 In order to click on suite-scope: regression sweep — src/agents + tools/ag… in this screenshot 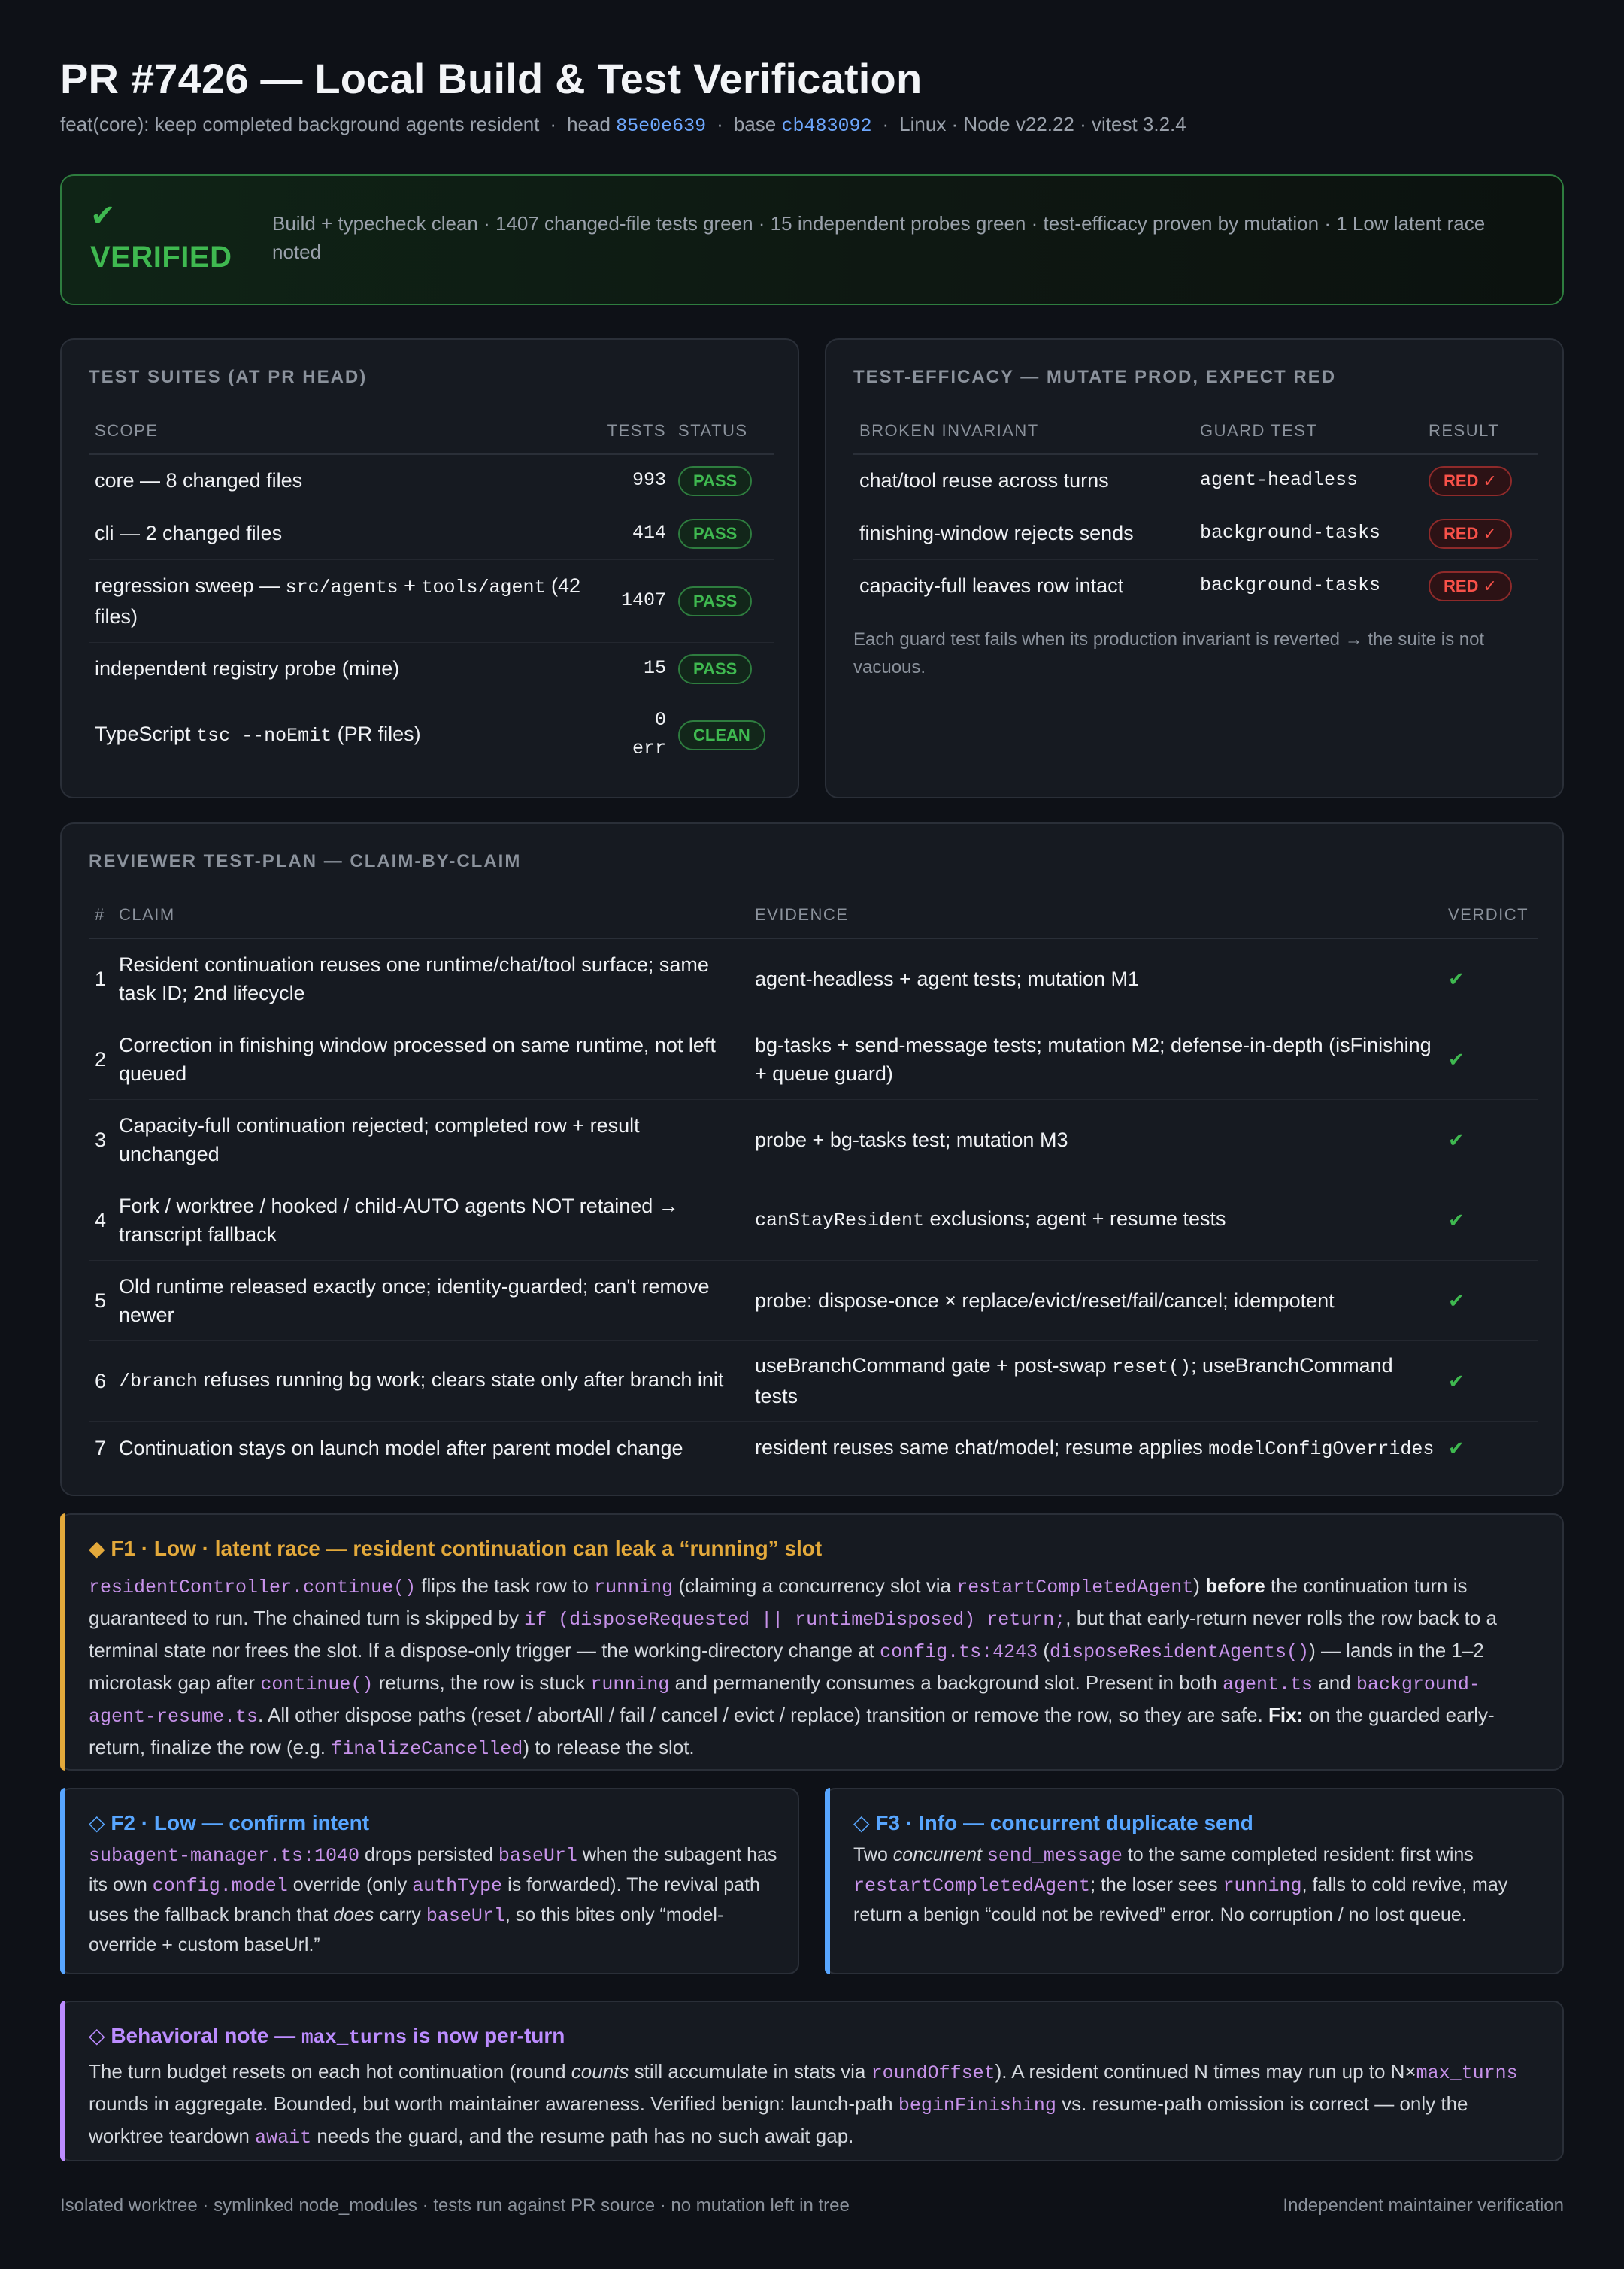, I will do `click(345, 601)`.